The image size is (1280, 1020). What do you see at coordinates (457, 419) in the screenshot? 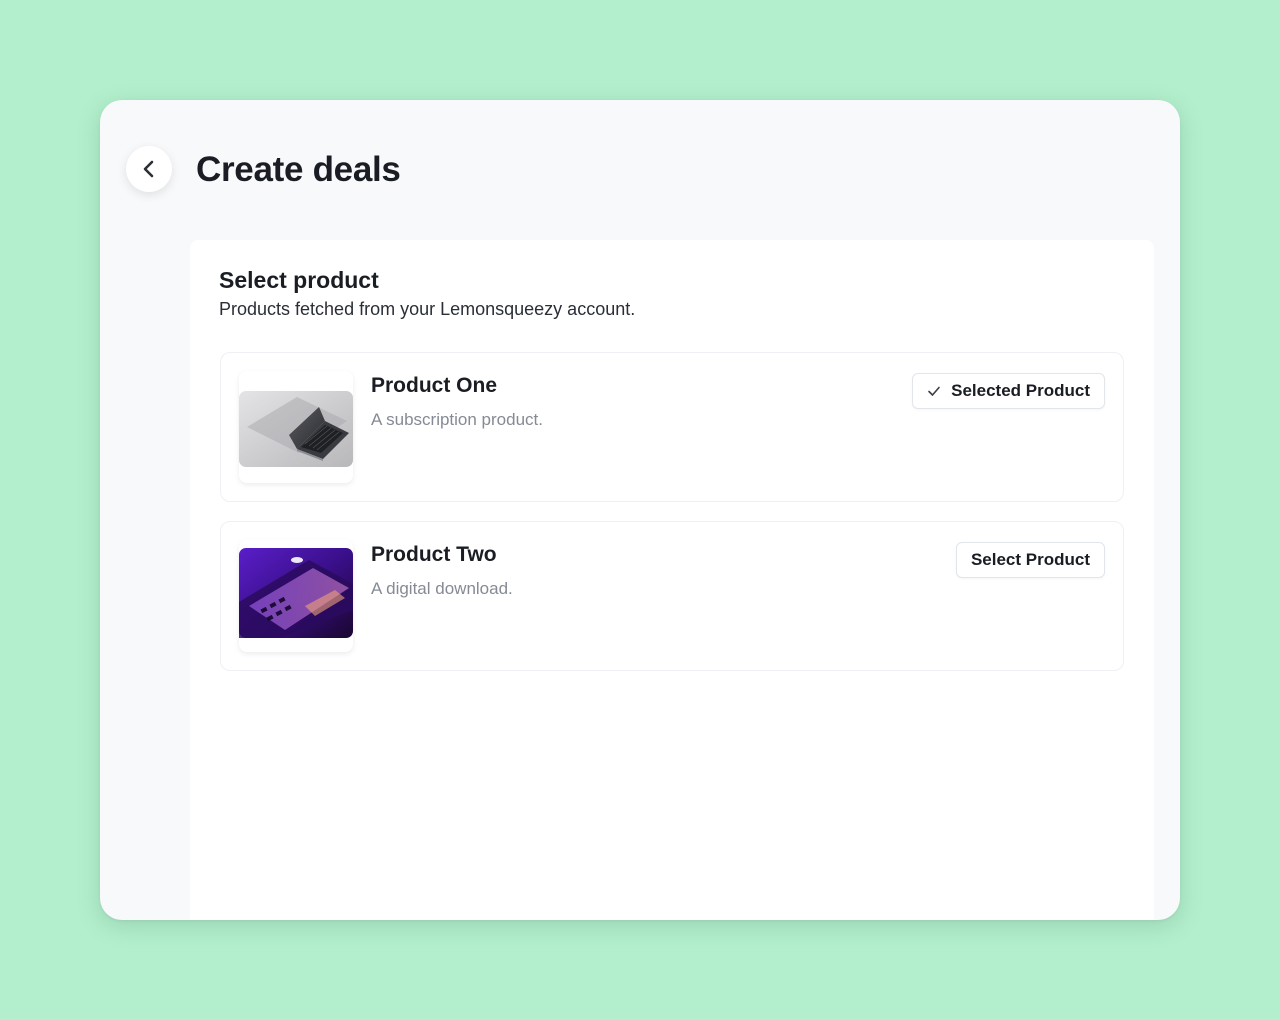
I see `product-one-description: A subscription product.` at bounding box center [457, 419].